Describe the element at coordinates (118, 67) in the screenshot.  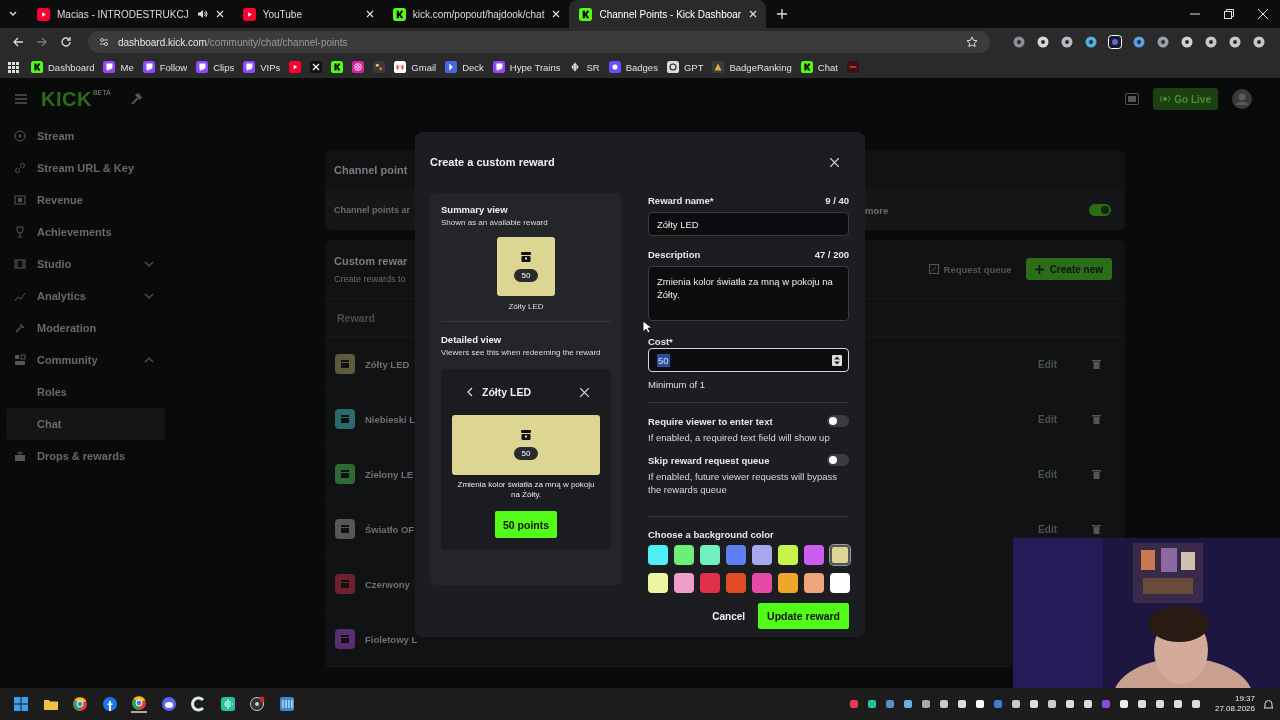
I see `bookmark-link: Me` at that location.